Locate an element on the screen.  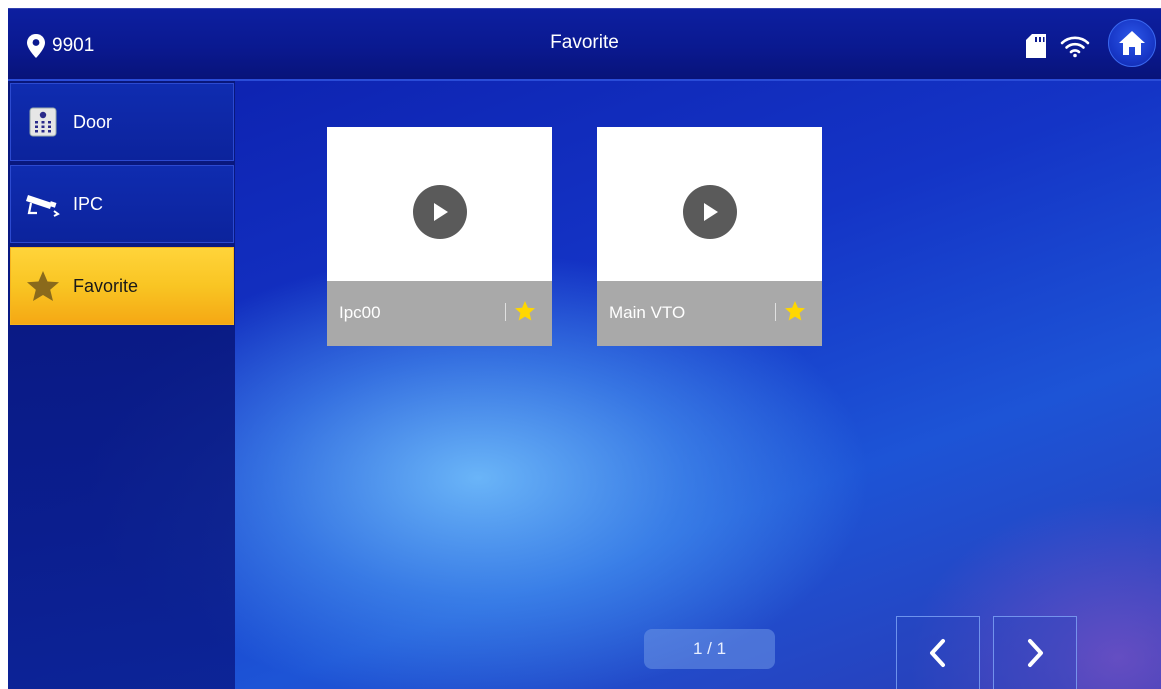
tile-name: Ipc00 is located at coordinates (360, 312).